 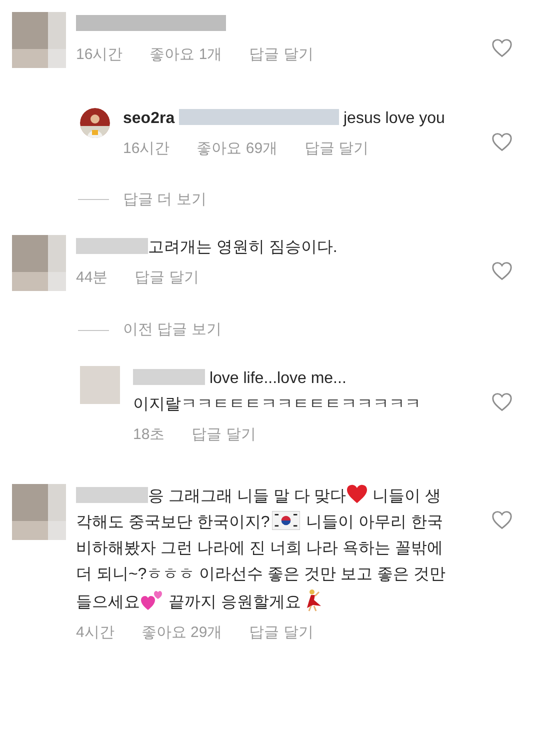 What do you see at coordinates (286, 520) in the screenshot?
I see `flag-emoji-icon` at bounding box center [286, 520].